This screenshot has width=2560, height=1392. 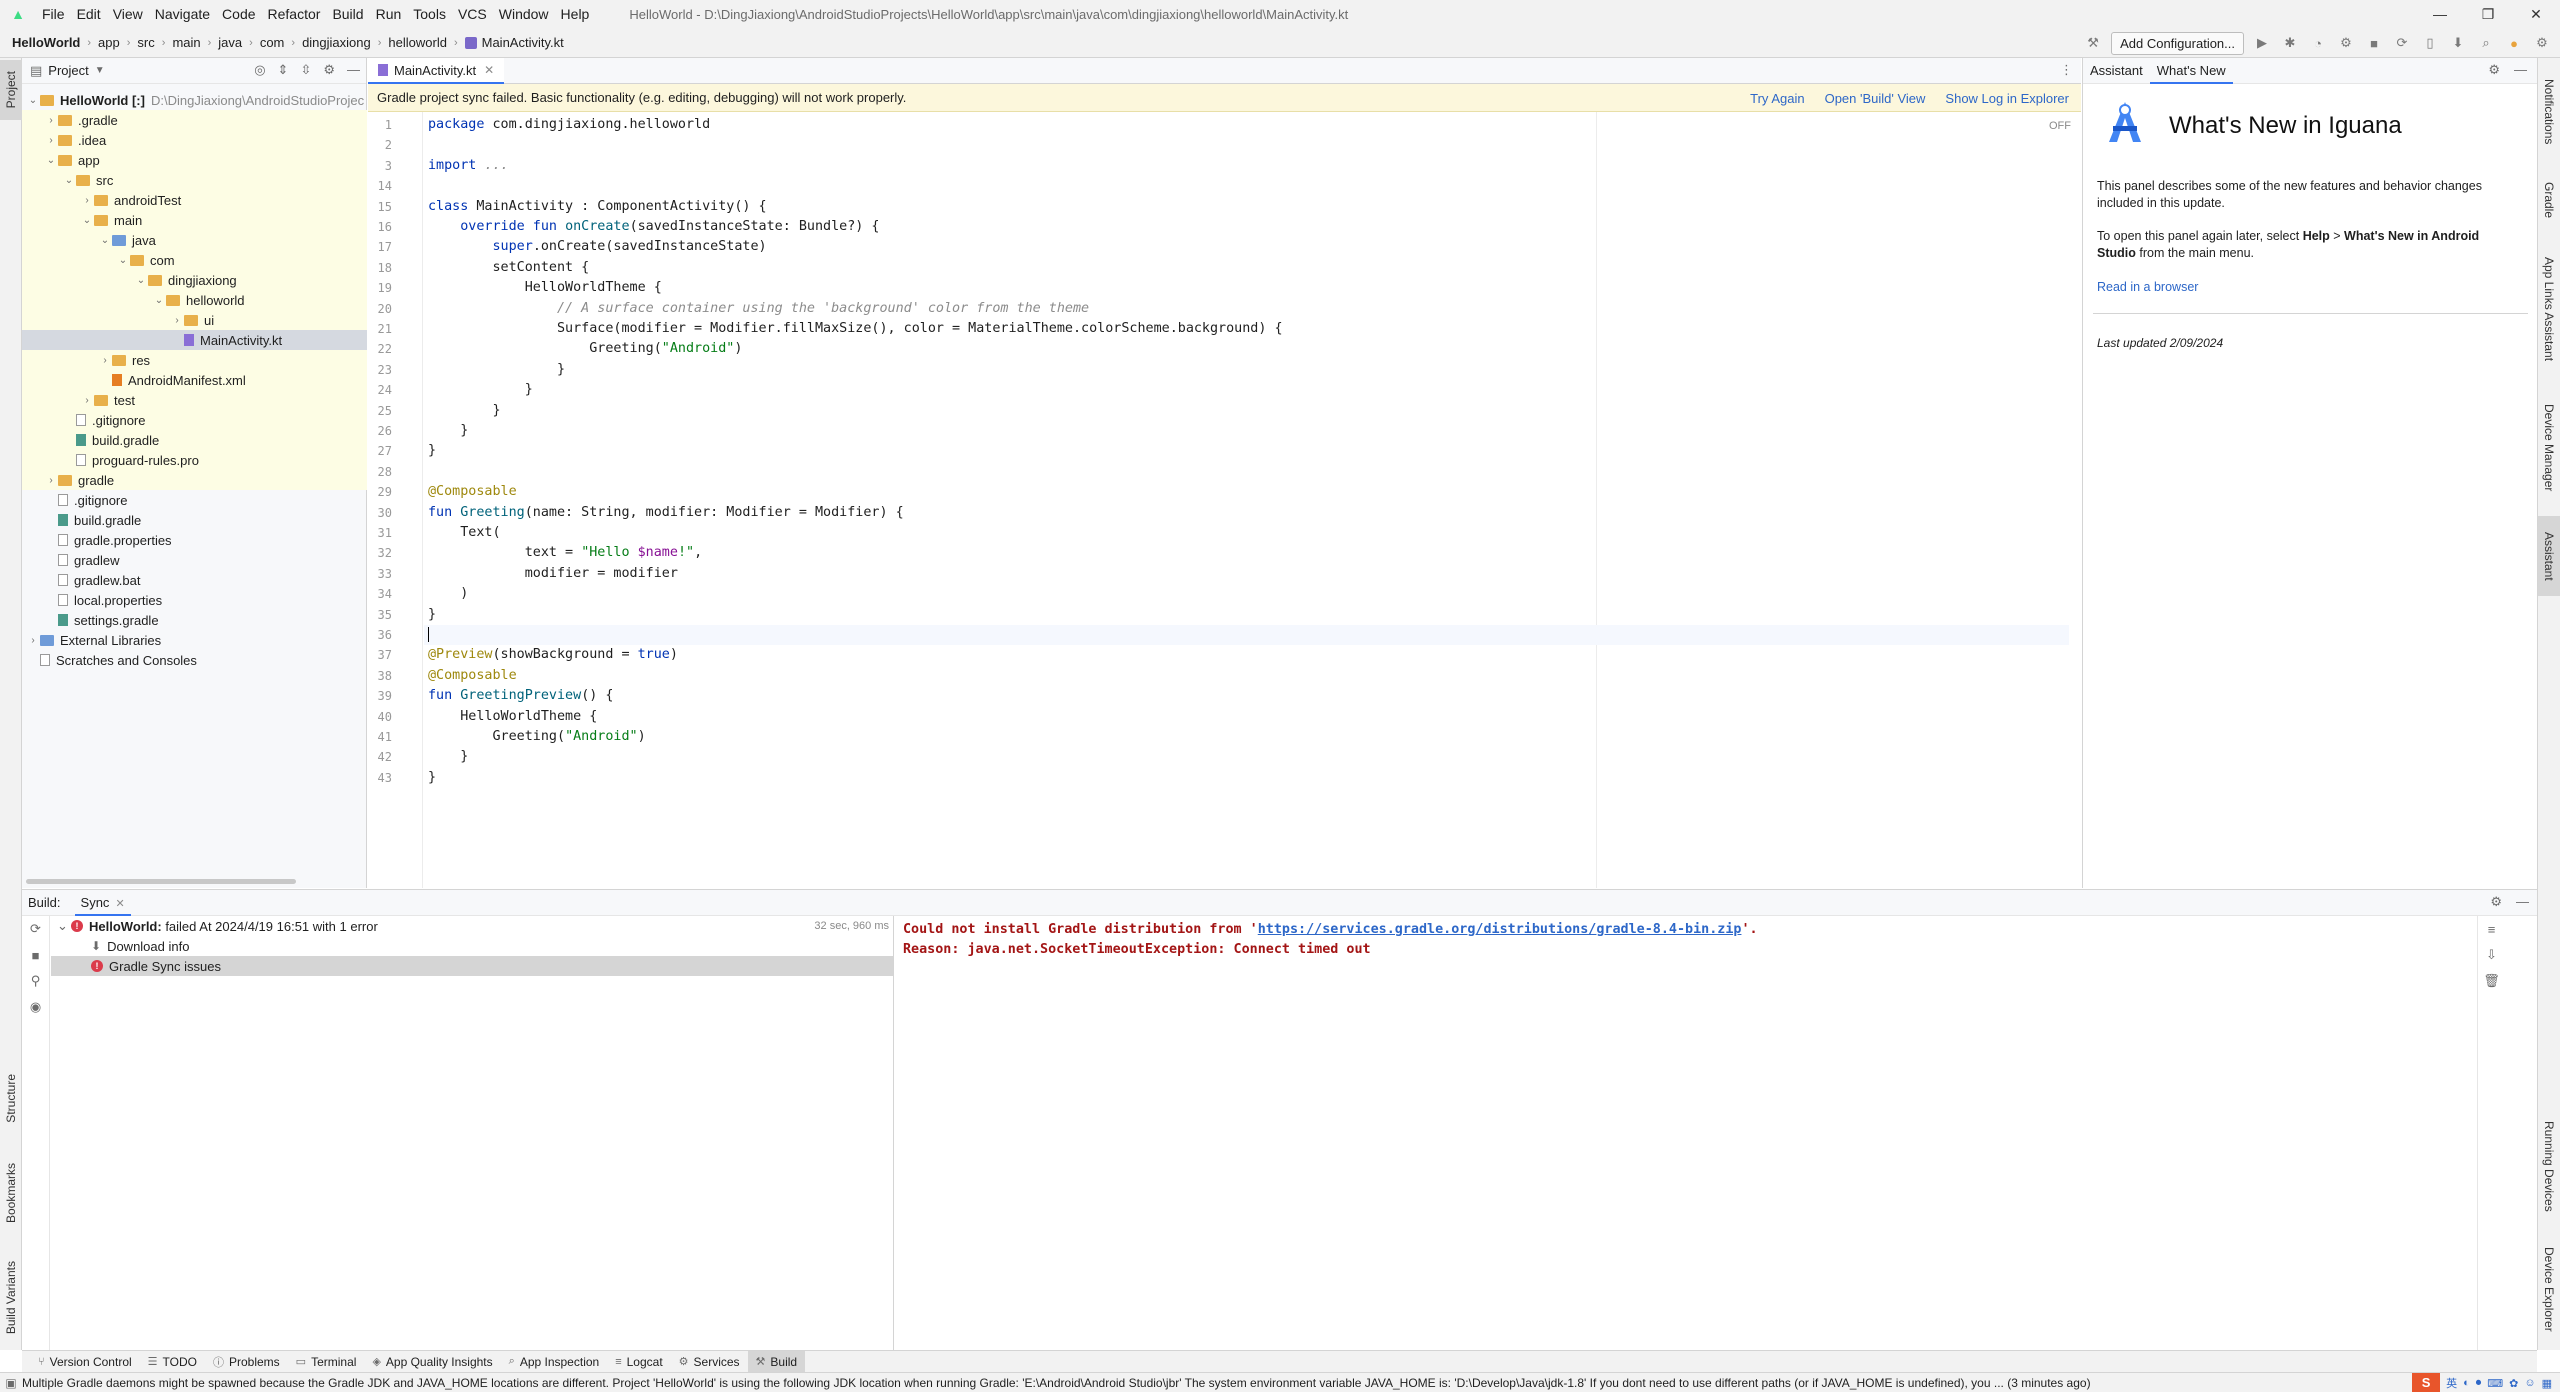 What do you see at coordinates (2491, 929) in the screenshot?
I see `soft-wrap-icon: ≡` at bounding box center [2491, 929].